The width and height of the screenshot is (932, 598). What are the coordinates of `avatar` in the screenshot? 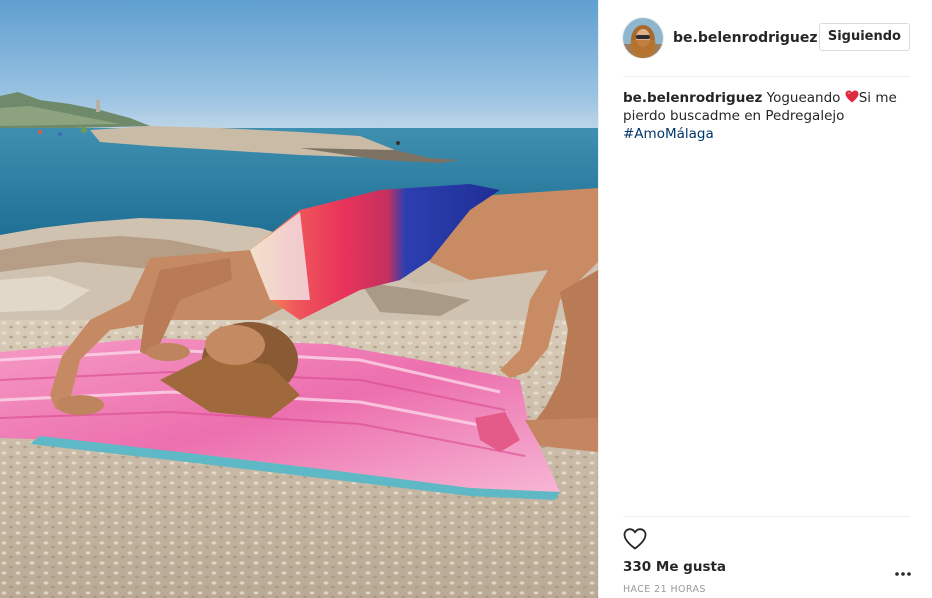 It's located at (643, 38).